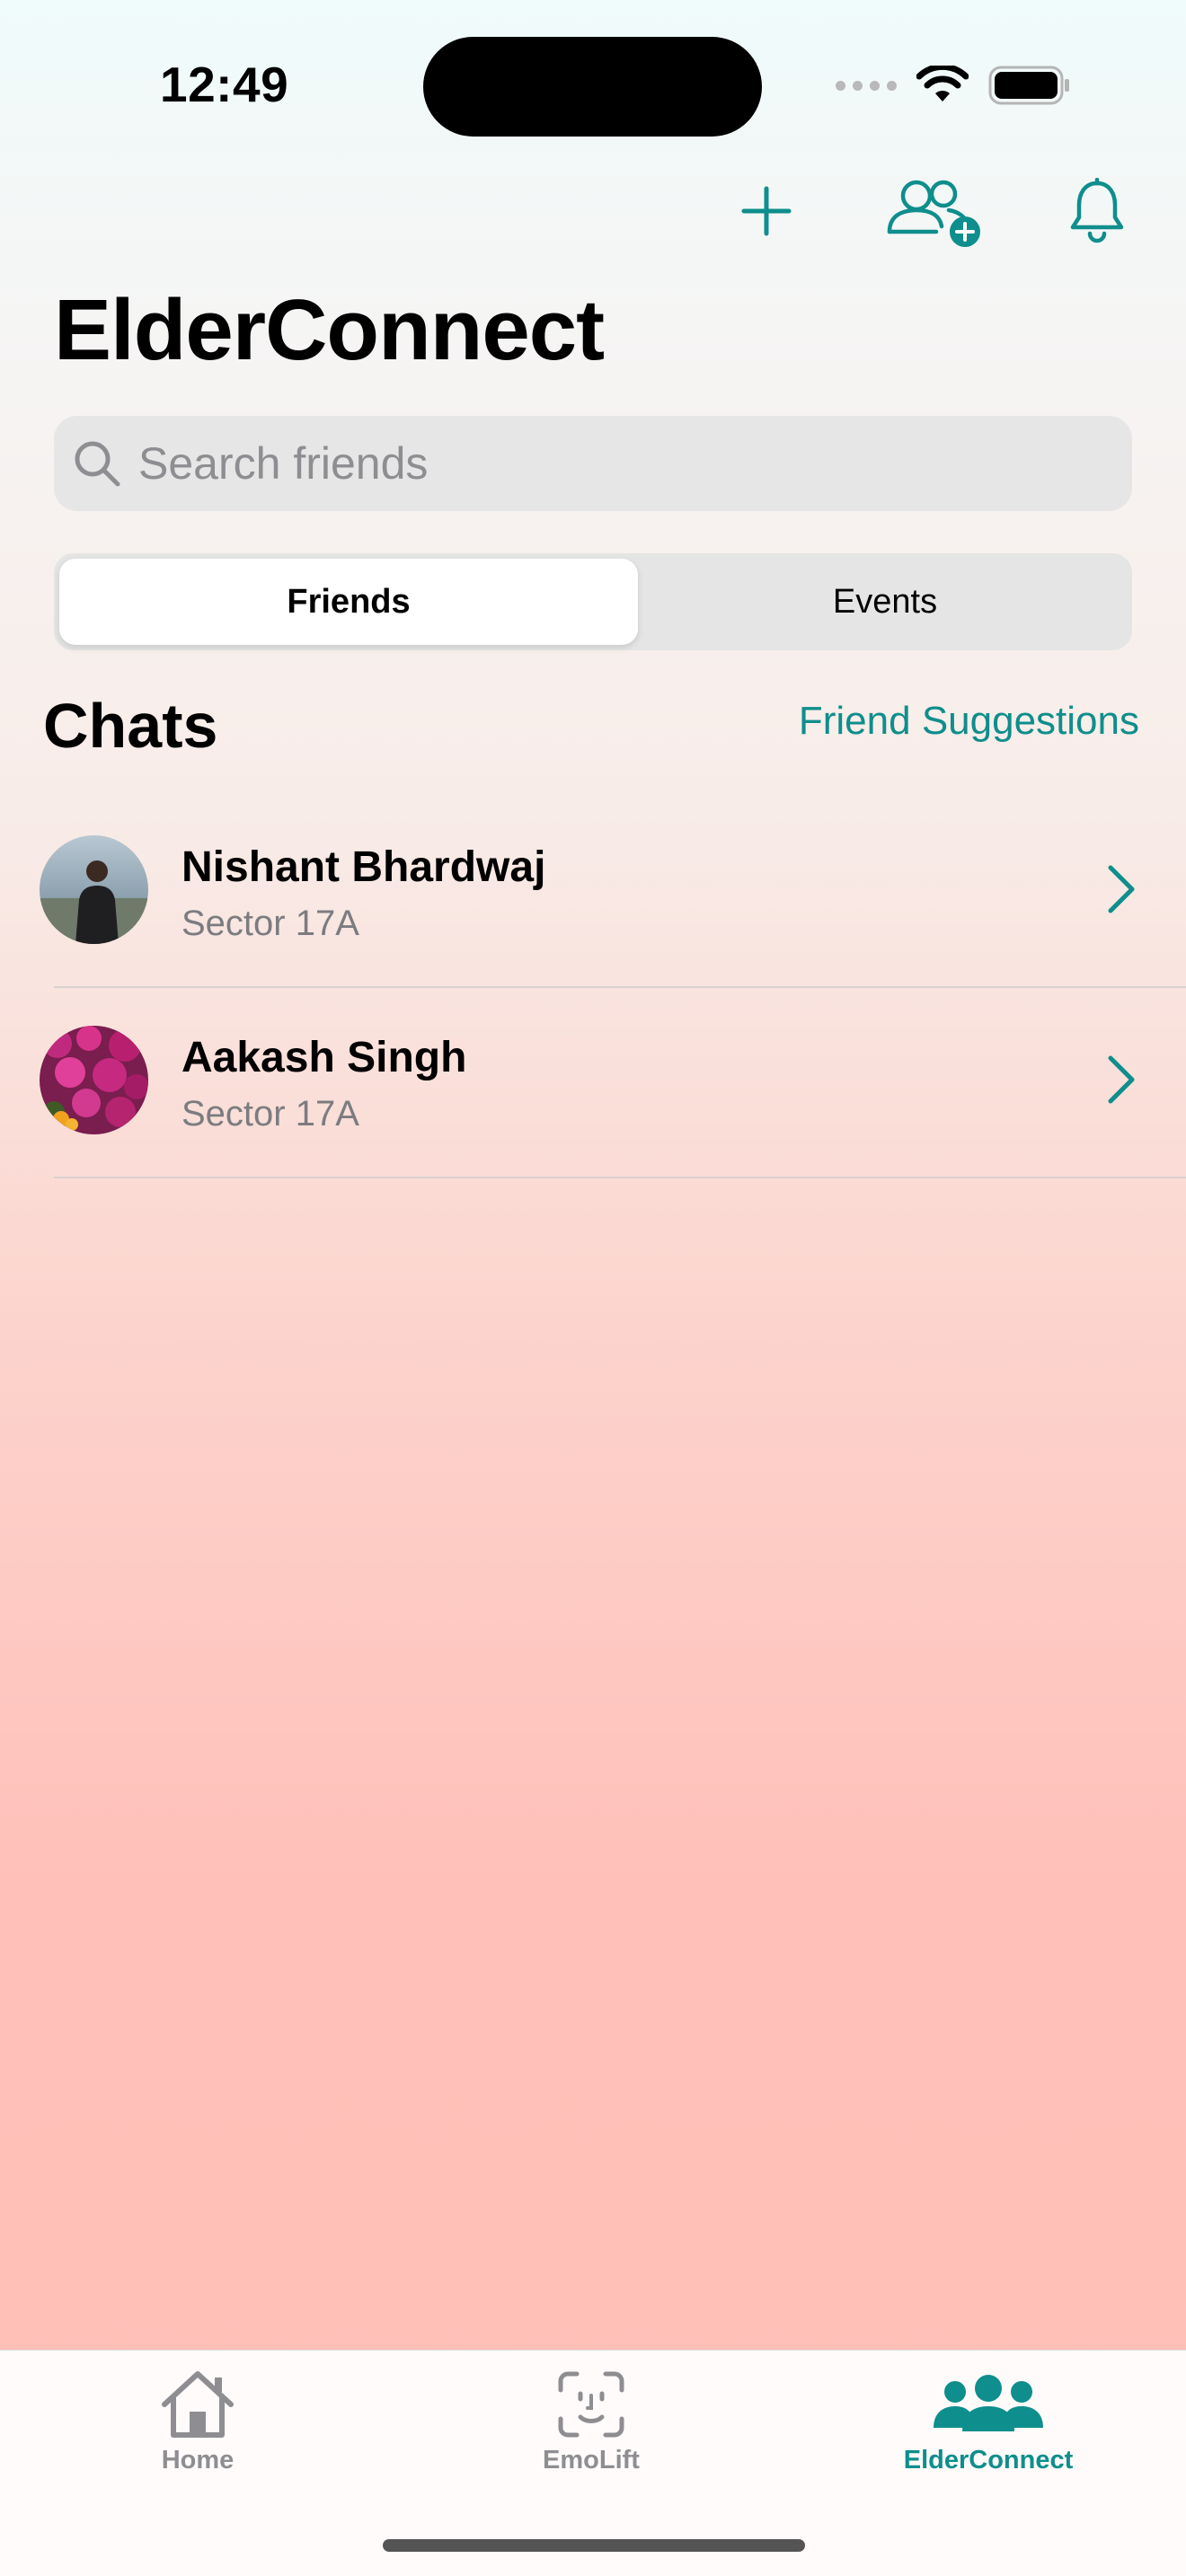 This screenshot has height=2576, width=1186. What do you see at coordinates (97, 464) in the screenshot?
I see `search-icon` at bounding box center [97, 464].